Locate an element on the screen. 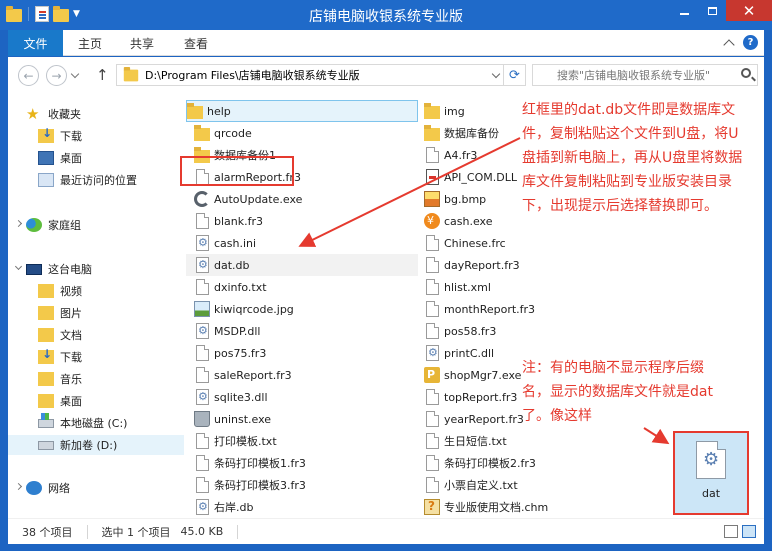 The image size is (772, 551). file-item: yearReport.fr3 is located at coordinates (474, 419).